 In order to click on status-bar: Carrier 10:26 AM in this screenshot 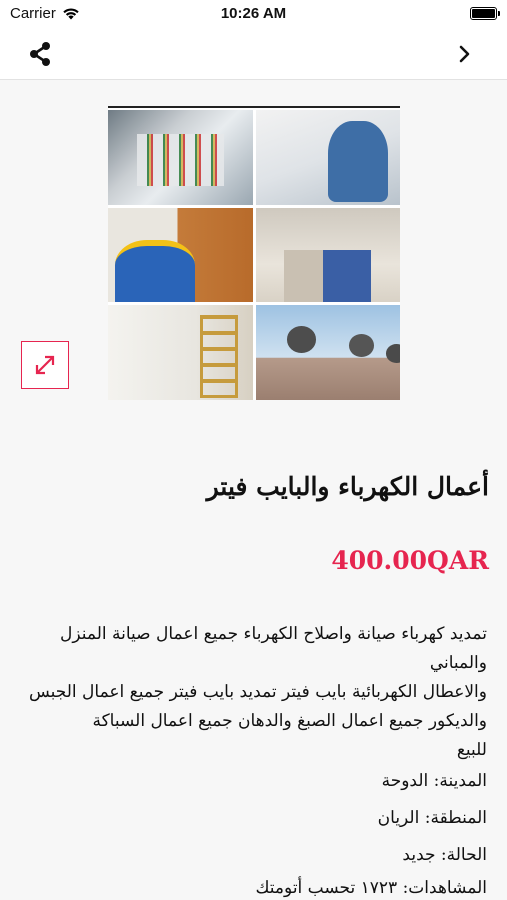, I will do `click(253, 14)`.